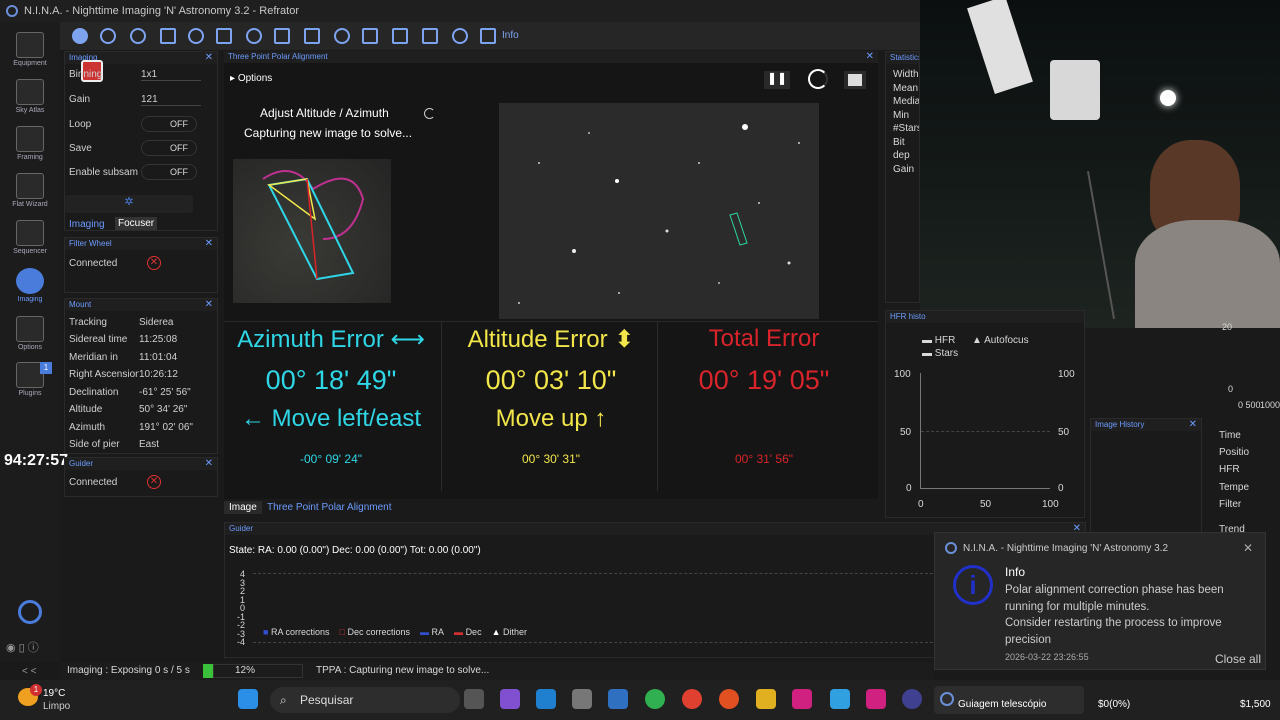 The image size is (1280, 720). I want to click on edge-icon, so click(546, 699).